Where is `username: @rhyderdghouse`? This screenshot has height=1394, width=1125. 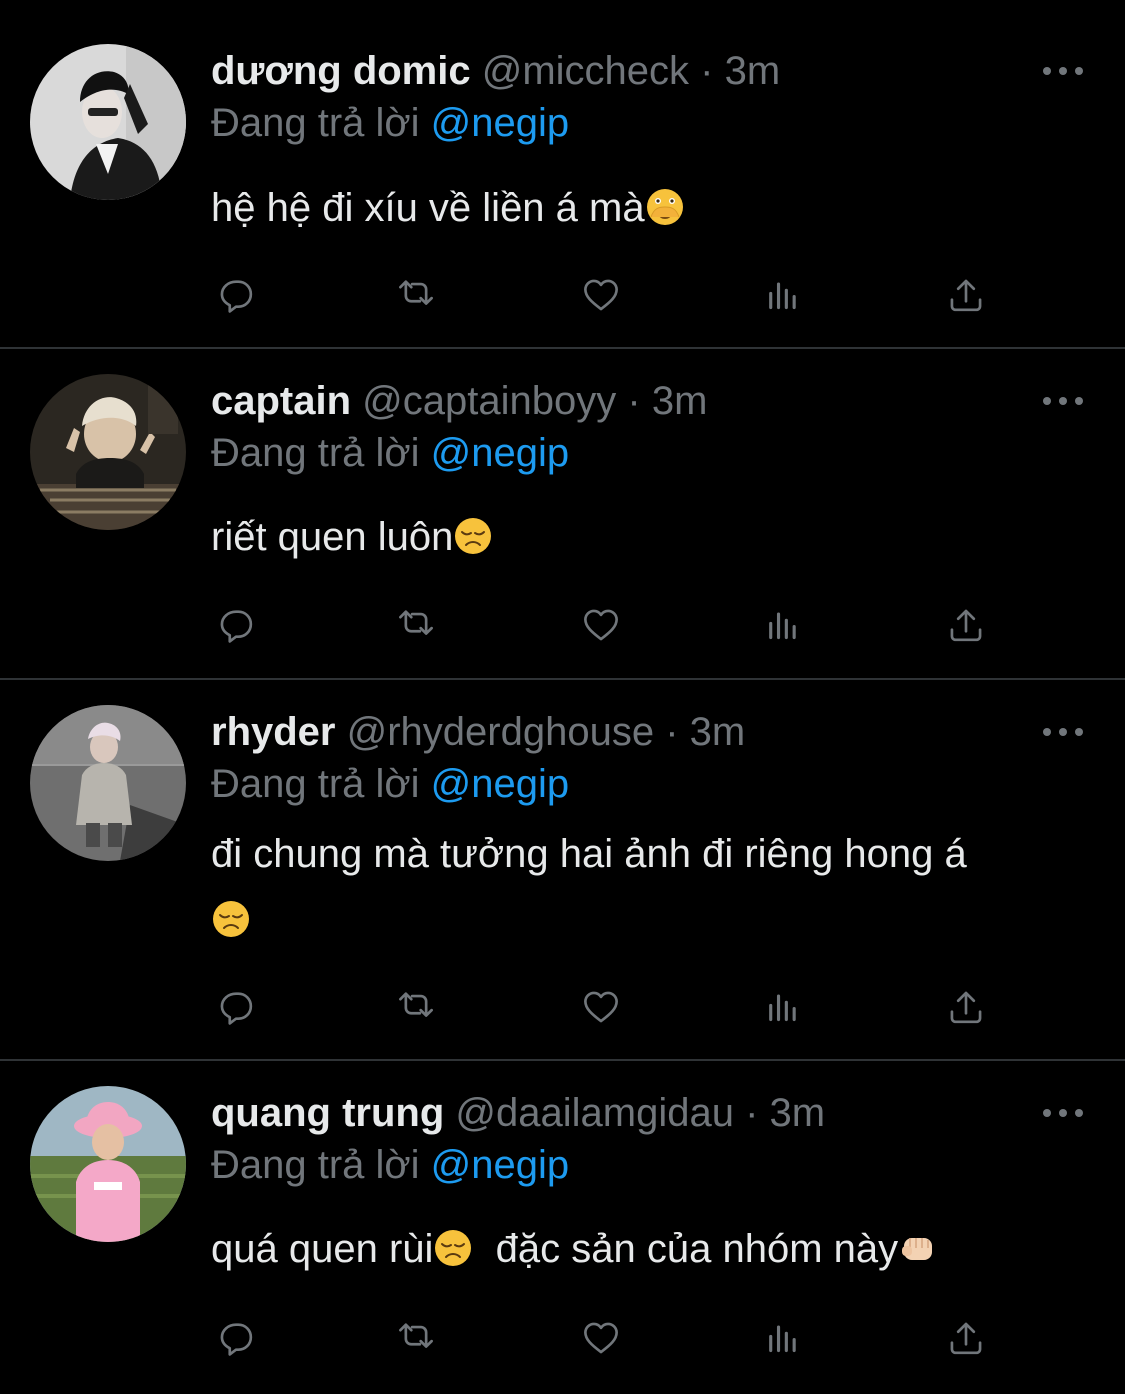
username: @rhyderdghouse is located at coordinates (500, 732).